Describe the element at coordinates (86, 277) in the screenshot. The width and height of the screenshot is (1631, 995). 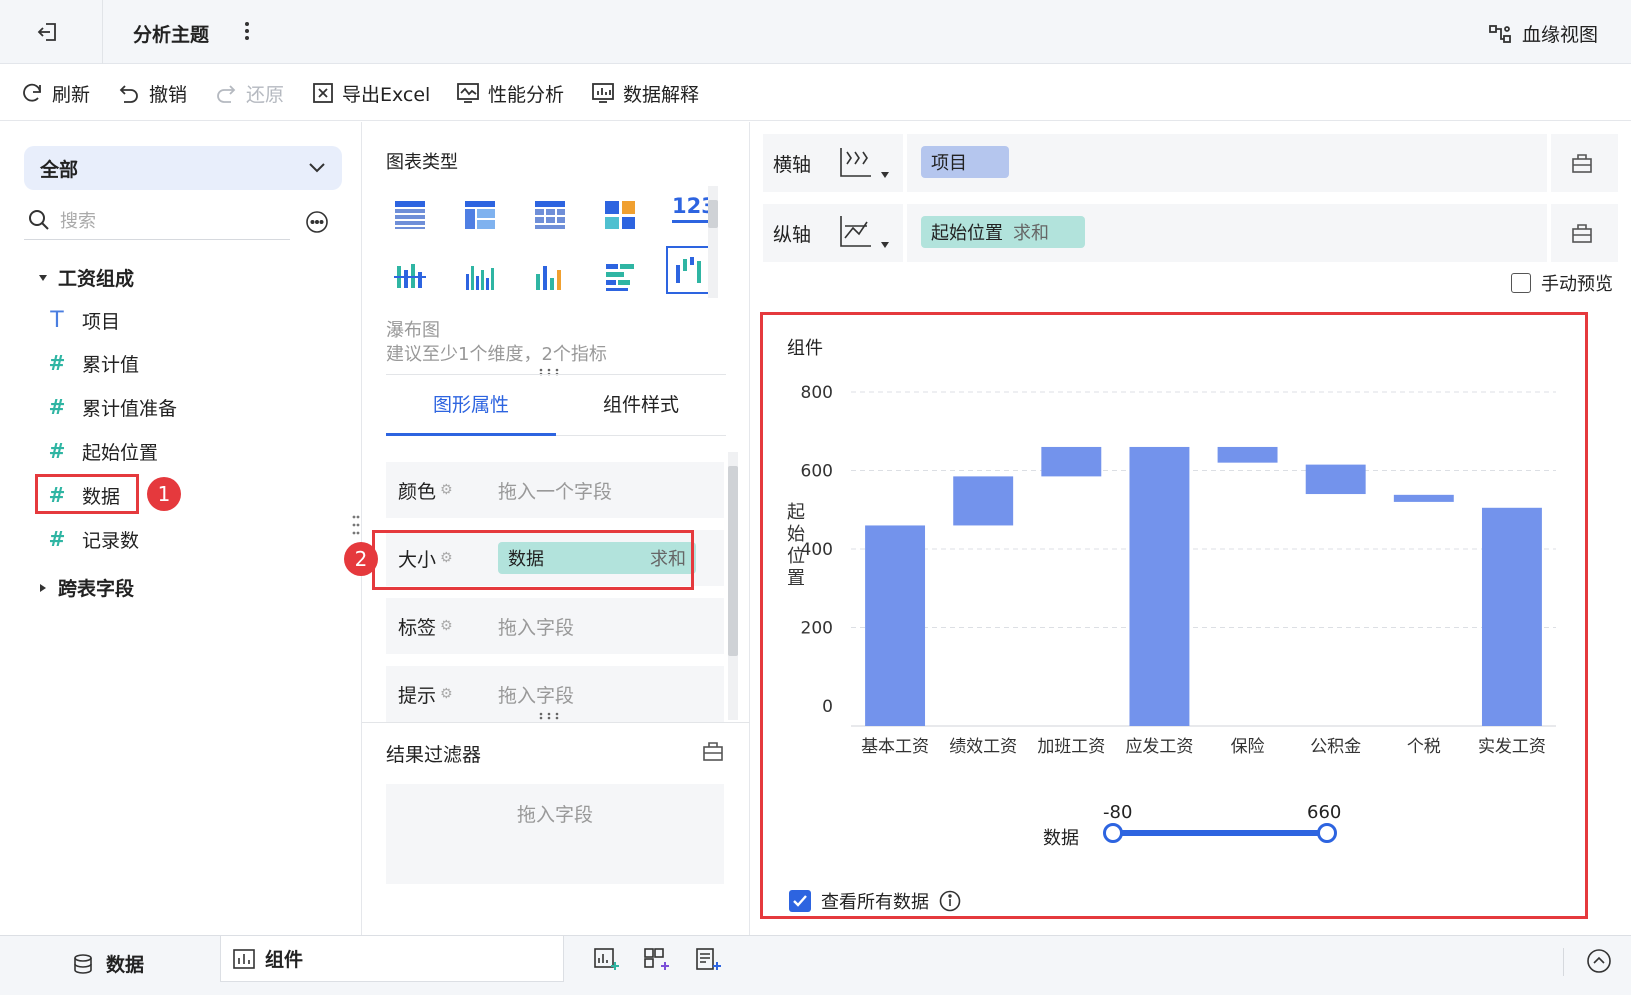
I see `field-group-salary: 工资组成` at that location.